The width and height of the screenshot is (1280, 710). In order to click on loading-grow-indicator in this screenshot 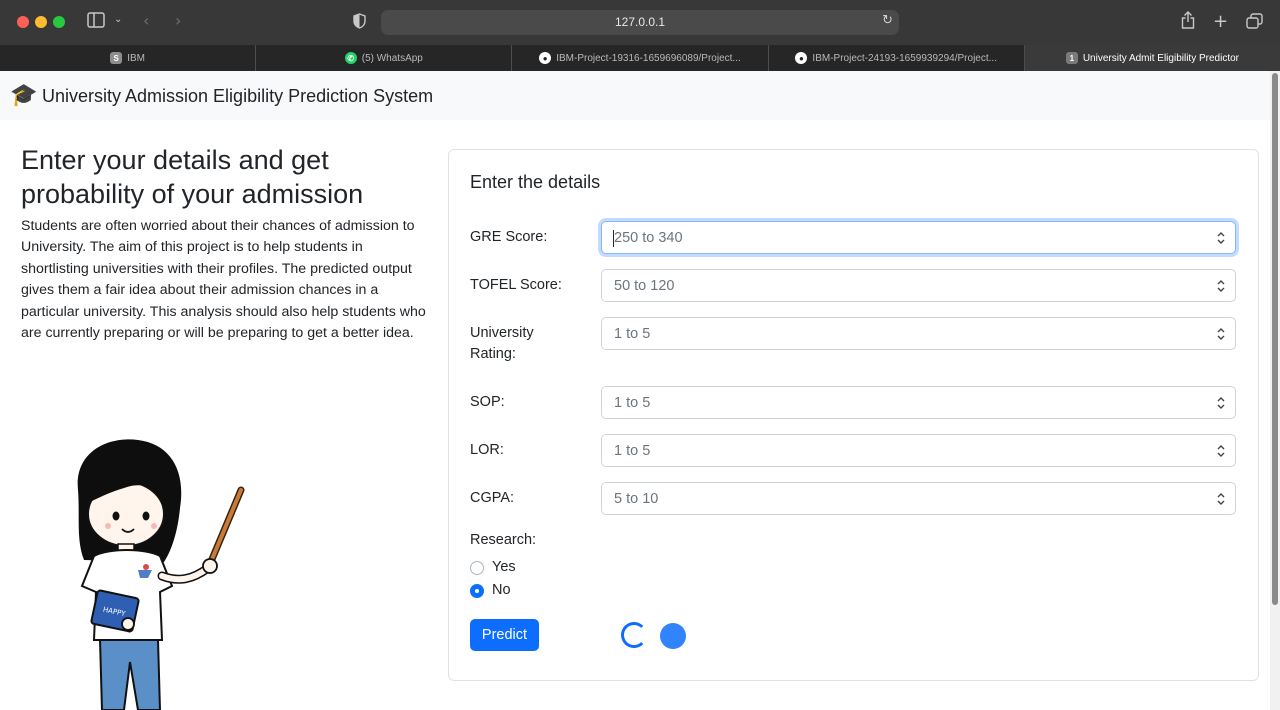, I will do `click(673, 636)`.